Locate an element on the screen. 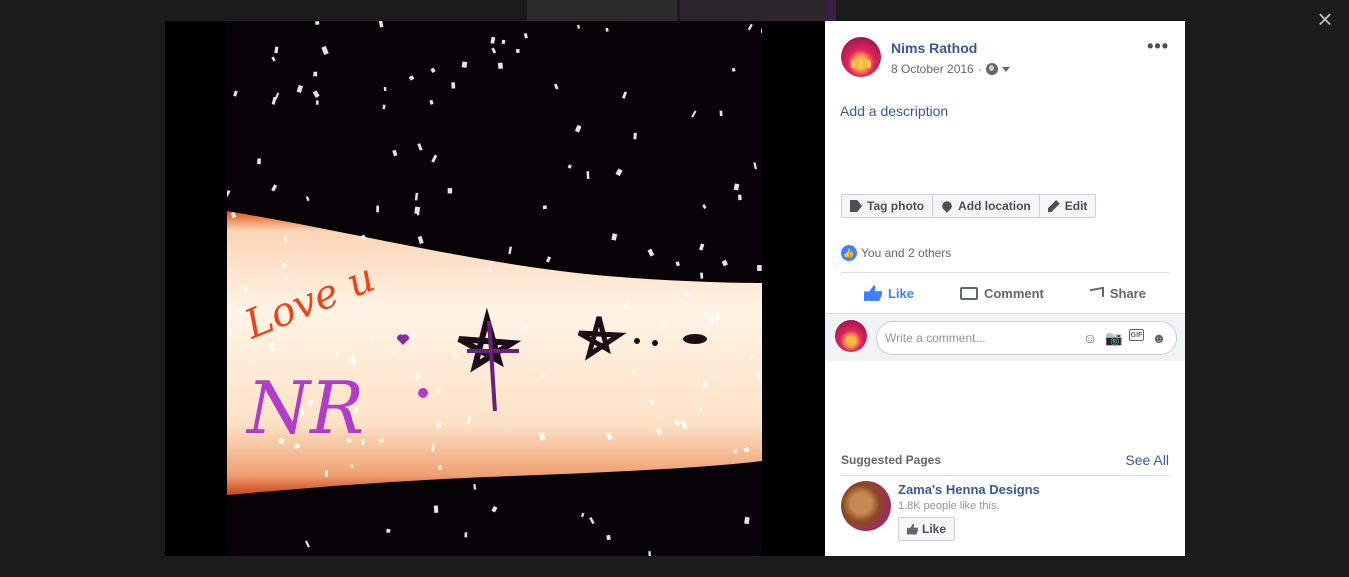 The image size is (1349, 577). post-meta: 8 October 2016 · is located at coordinates (950, 69).